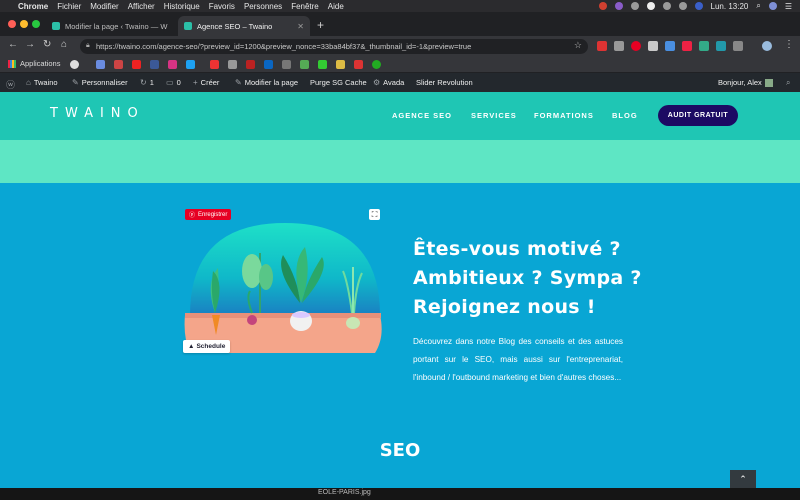 Image resolution: width=800 pixels, height=500 pixels. What do you see at coordinates (578, 45) in the screenshot?
I see `bookmark-star-icon: ☆` at bounding box center [578, 45].